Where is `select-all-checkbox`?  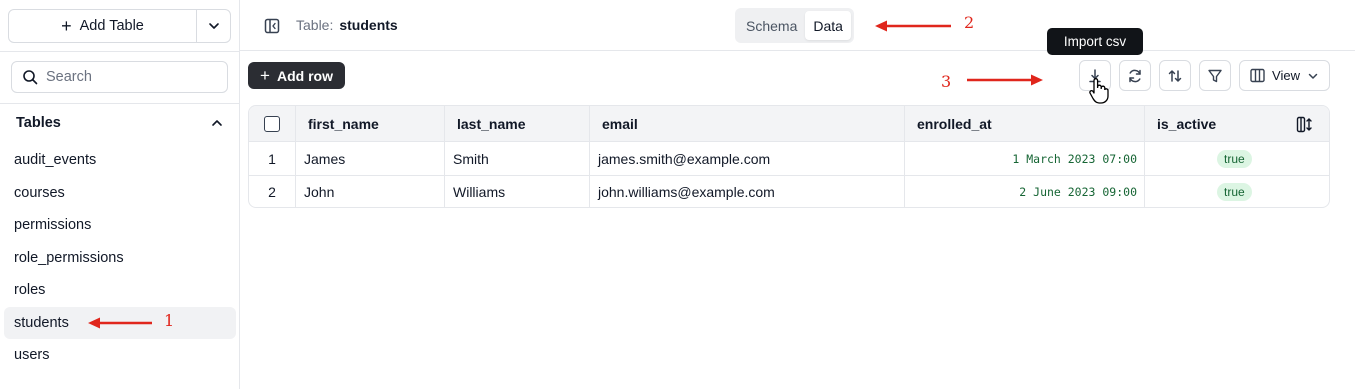
select-all-checkbox is located at coordinates (272, 124).